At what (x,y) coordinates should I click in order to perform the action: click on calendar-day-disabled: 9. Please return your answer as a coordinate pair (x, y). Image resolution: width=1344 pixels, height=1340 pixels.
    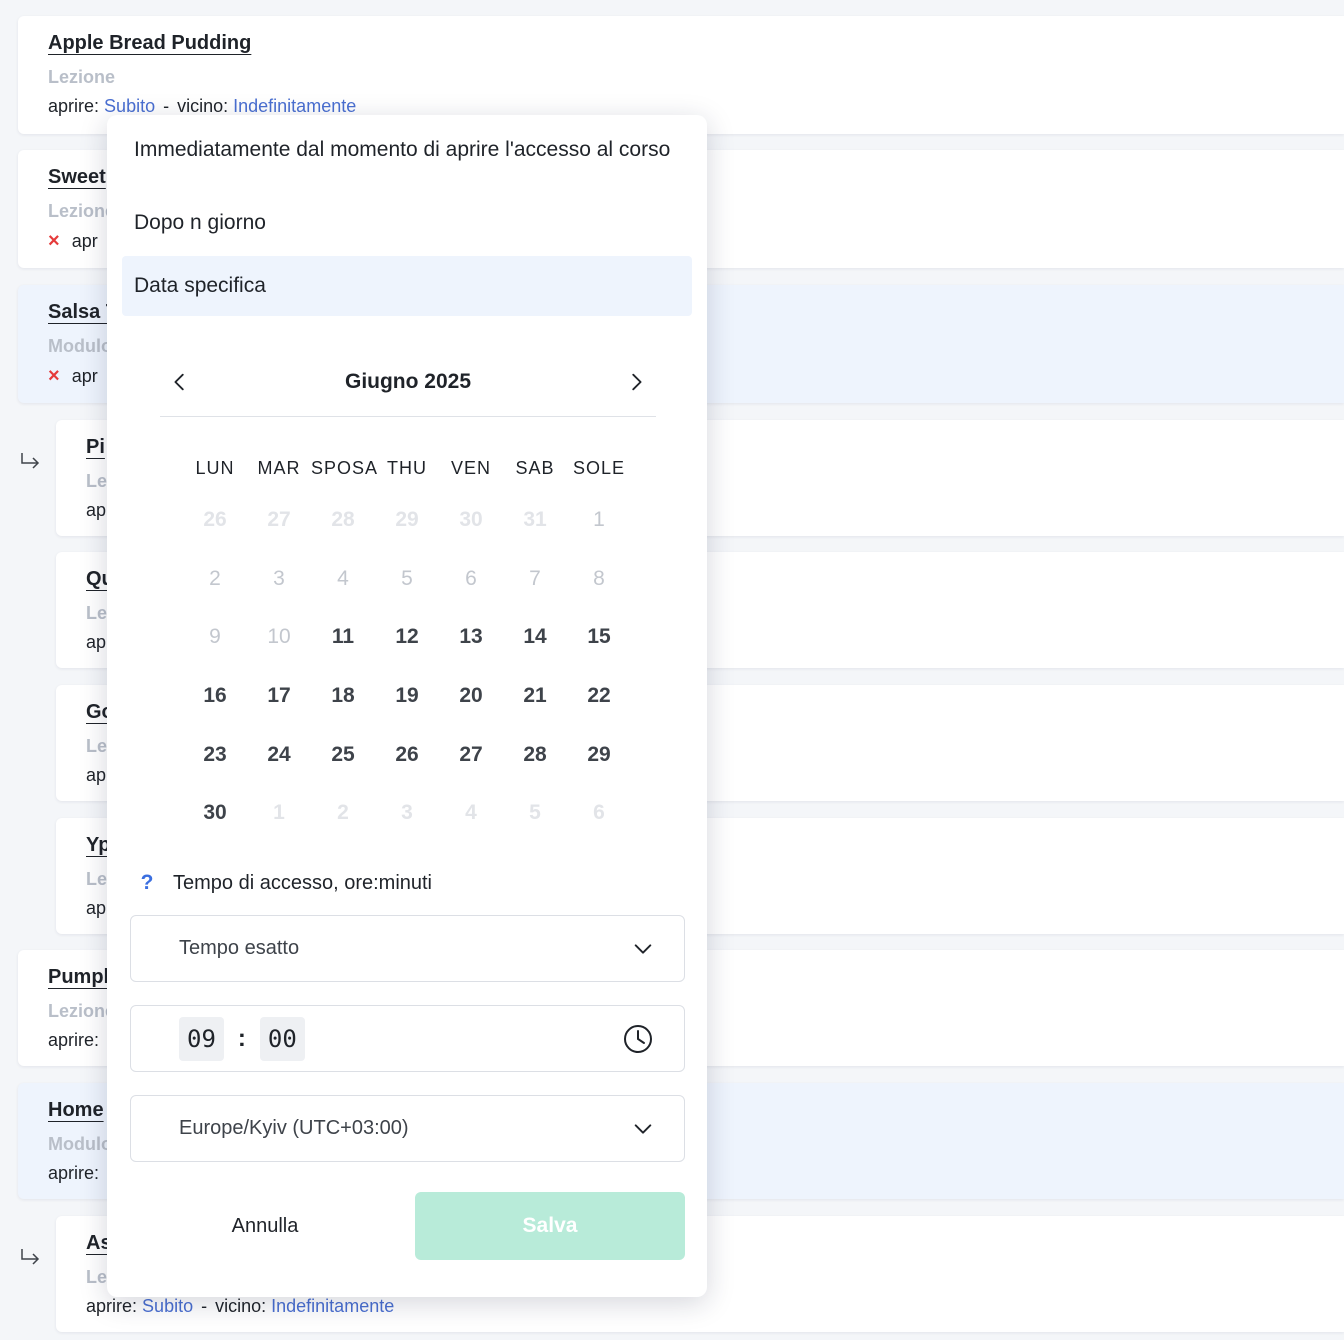
    Looking at the image, I should click on (215, 637).